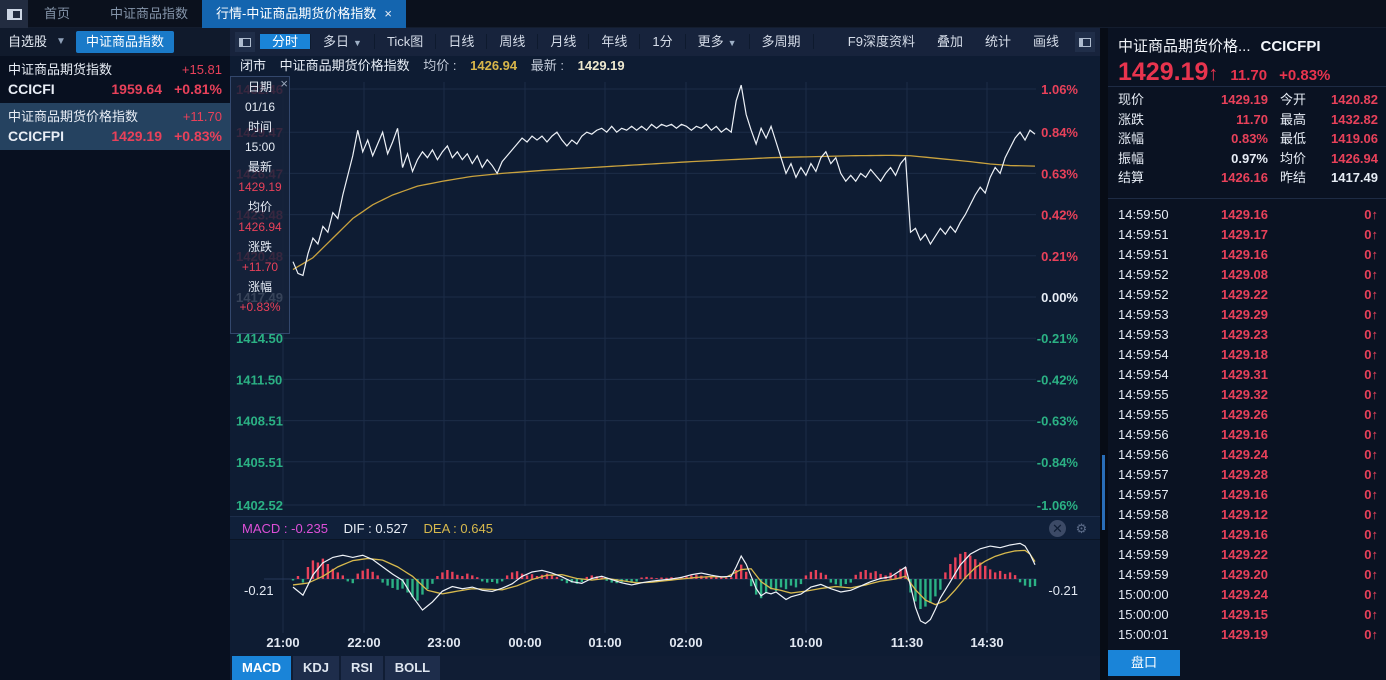 The height and width of the screenshot is (680, 1386). Describe the element at coordinates (260, 187) in the screenshot. I see `tooltip-row: 1429.19` at that location.